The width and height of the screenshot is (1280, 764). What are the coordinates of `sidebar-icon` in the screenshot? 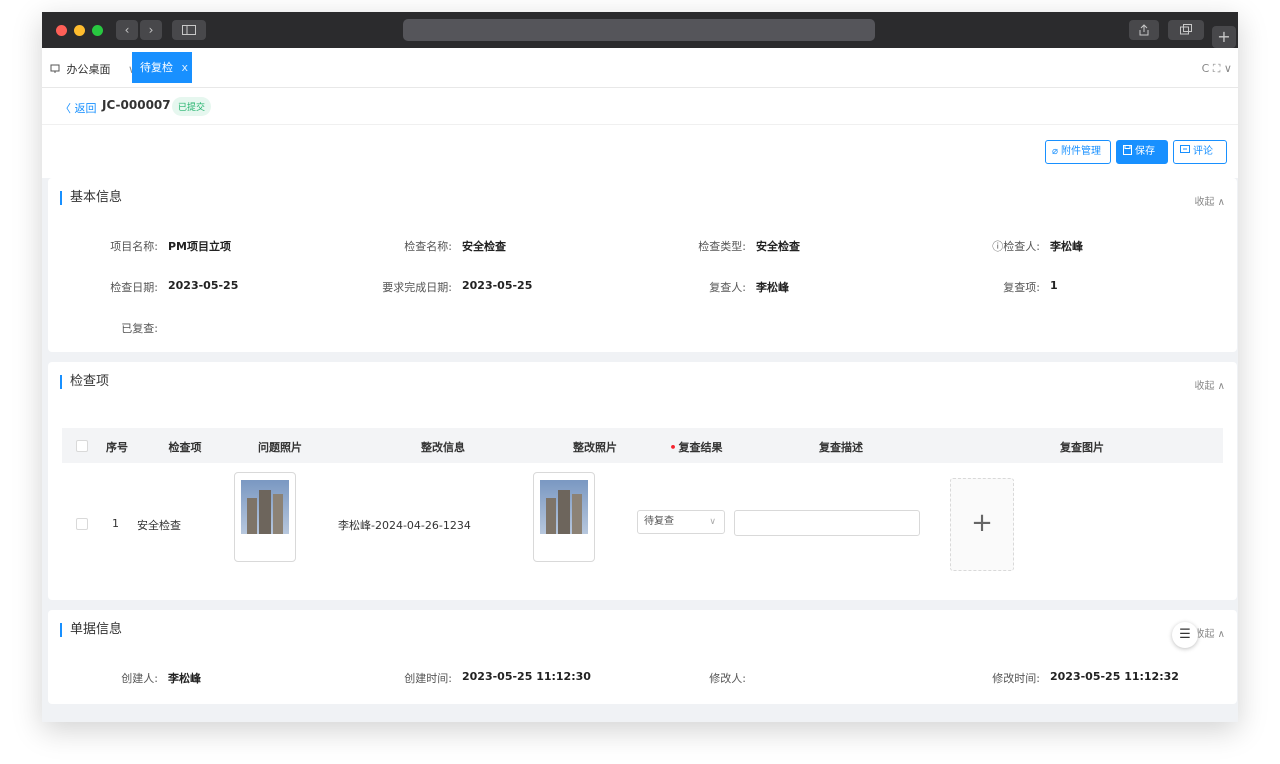 It's located at (189, 30).